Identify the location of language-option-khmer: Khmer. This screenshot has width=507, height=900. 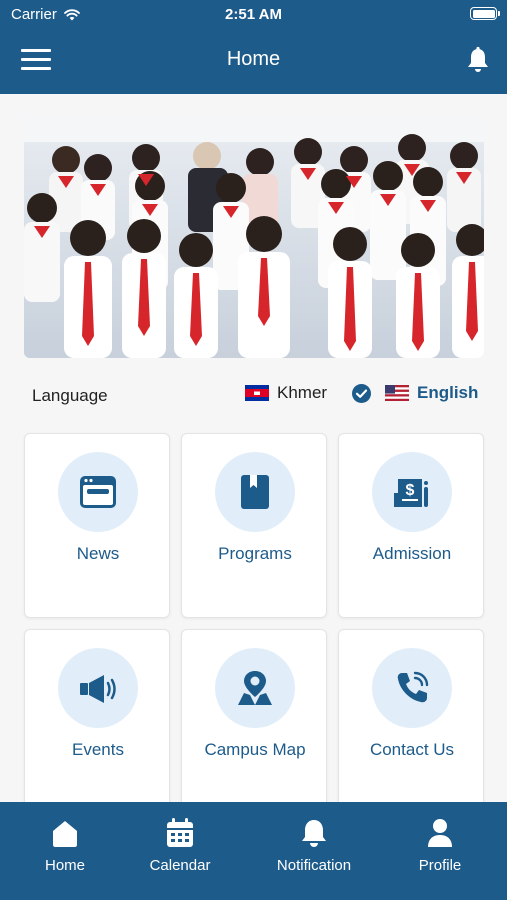
(286, 393).